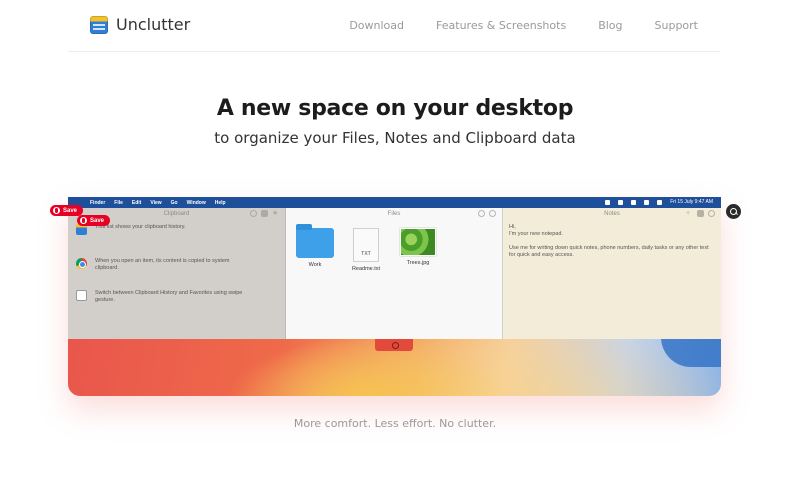  I want to click on nav-support: Support, so click(676, 25).